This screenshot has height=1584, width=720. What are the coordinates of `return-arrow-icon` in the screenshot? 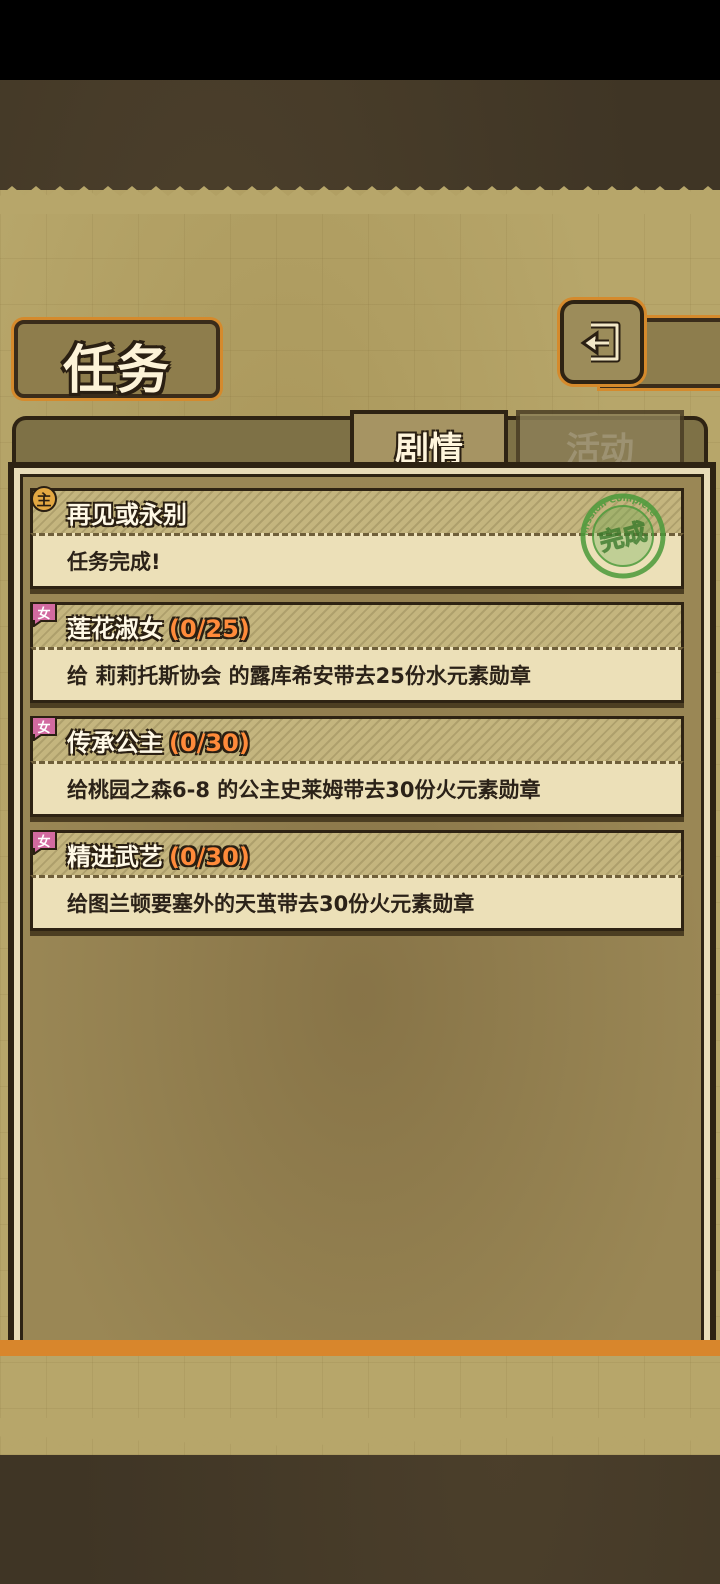 It's located at (600, 342).